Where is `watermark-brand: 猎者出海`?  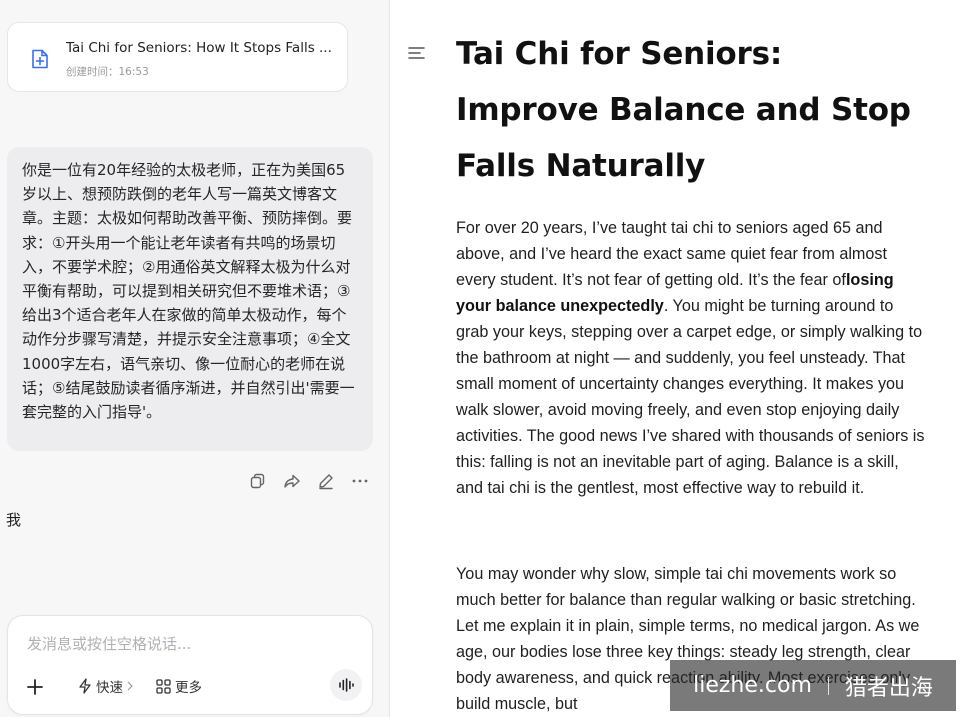 watermark-brand: 猎者出海 is located at coordinates (888, 688).